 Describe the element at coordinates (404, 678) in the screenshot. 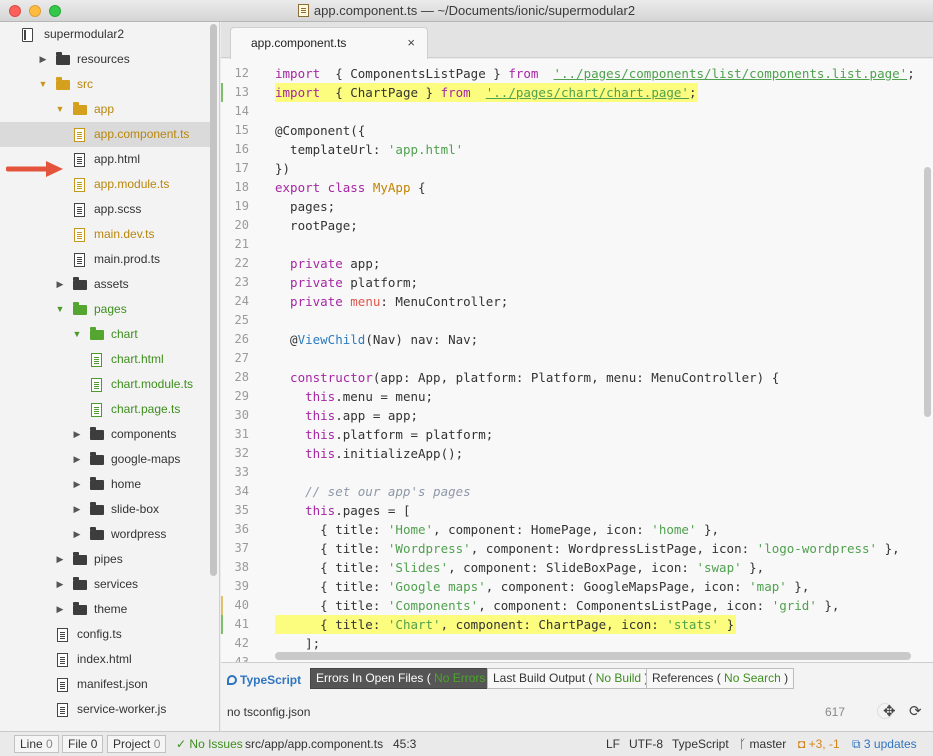

I see `errors-in-open-files-button: Errors In Open Files ( No Errors )` at that location.